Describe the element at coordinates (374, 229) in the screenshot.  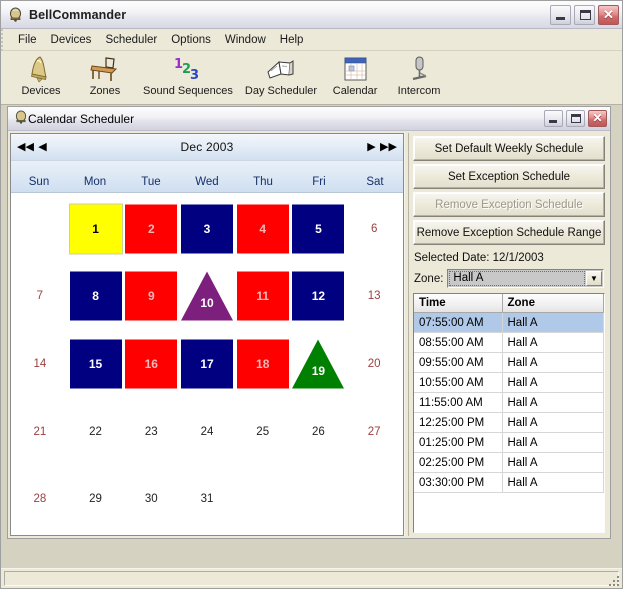
I see `calendar-day-6: 6` at that location.